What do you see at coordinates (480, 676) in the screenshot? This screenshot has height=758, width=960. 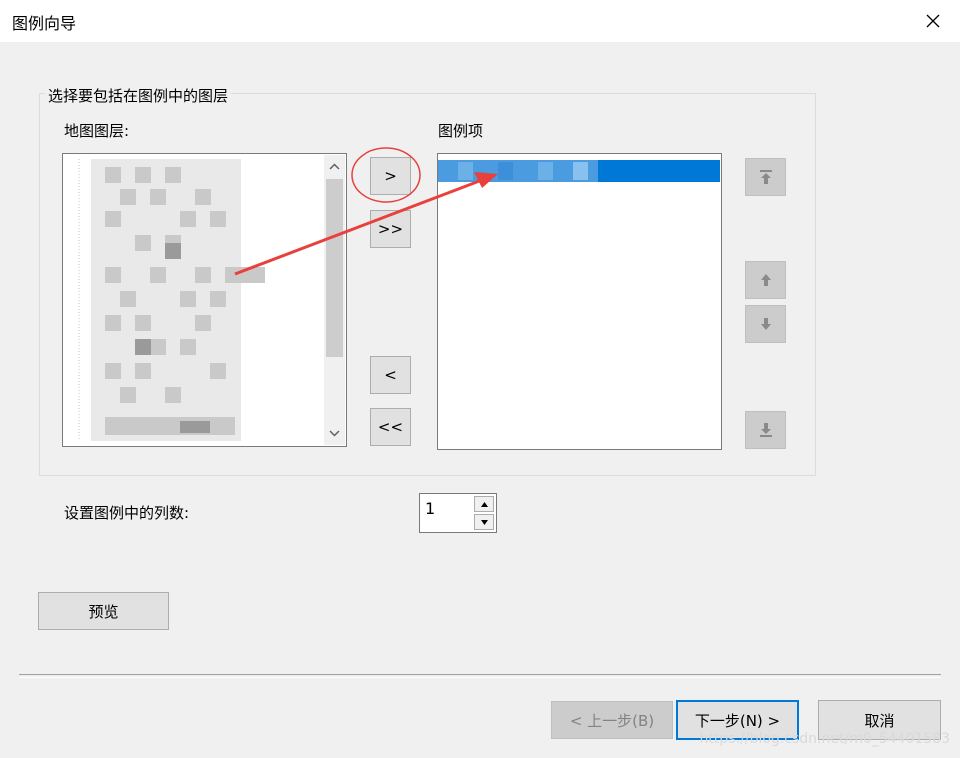 I see `footer-separator` at bounding box center [480, 676].